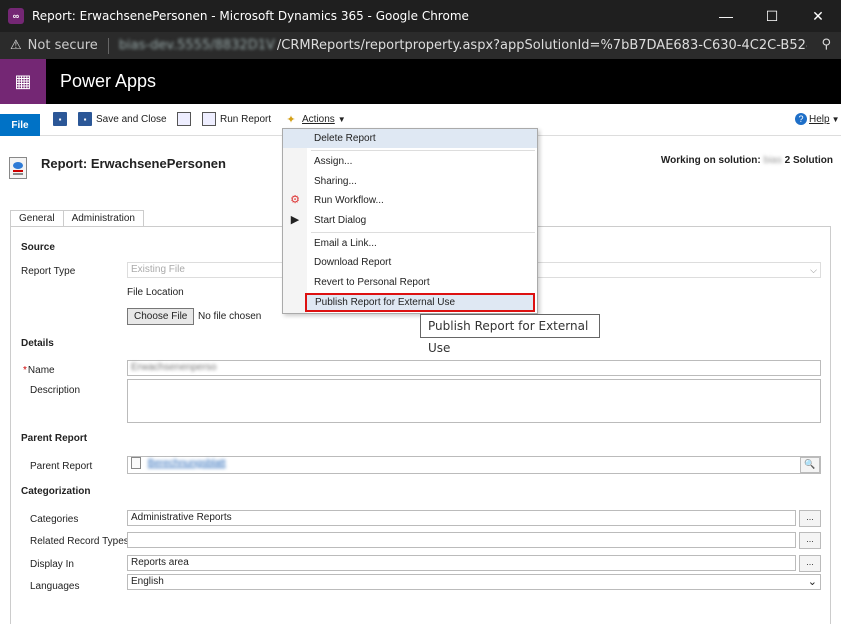  I want to click on solution-name-blurred: bias, so click(772, 160).